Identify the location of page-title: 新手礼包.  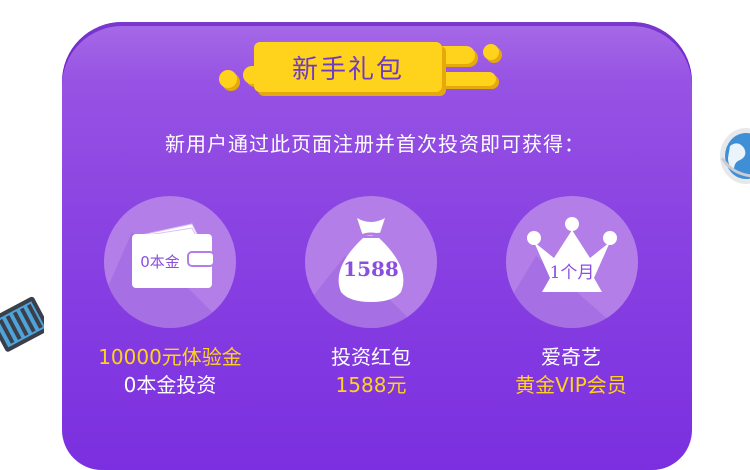
(347, 69).